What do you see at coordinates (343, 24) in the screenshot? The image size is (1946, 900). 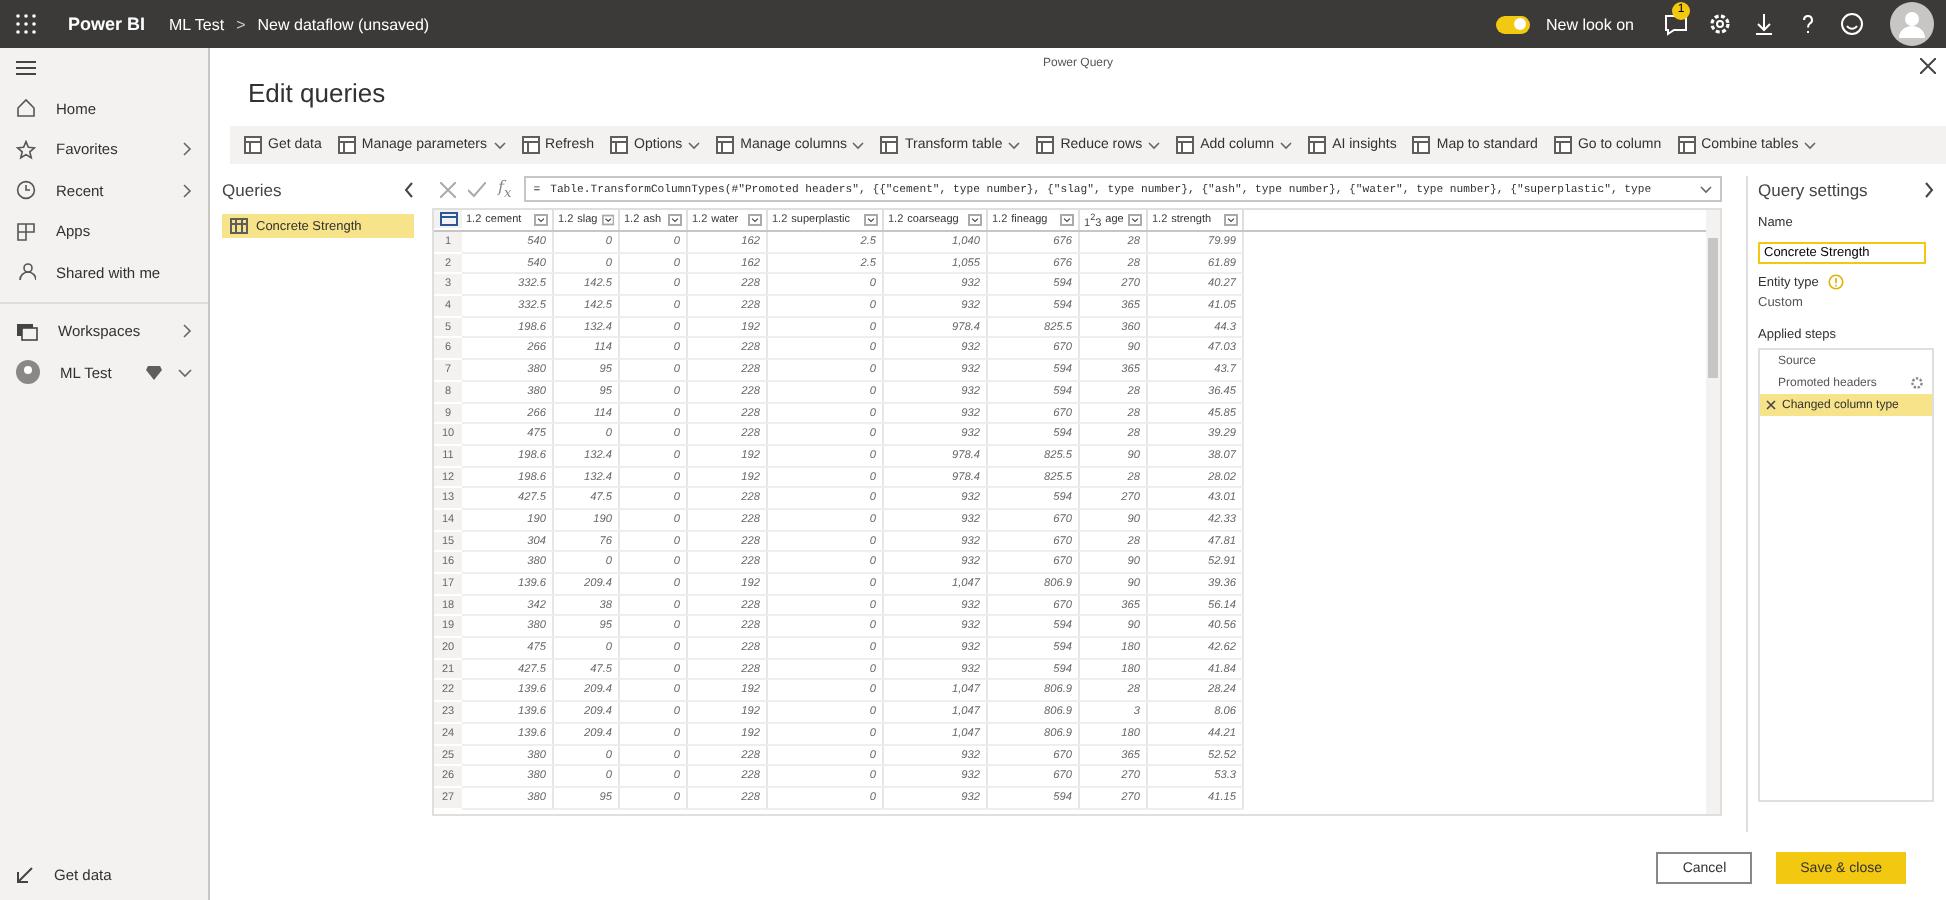 I see `breadcrumb-item: New dataflow (unsaved)` at bounding box center [343, 24].